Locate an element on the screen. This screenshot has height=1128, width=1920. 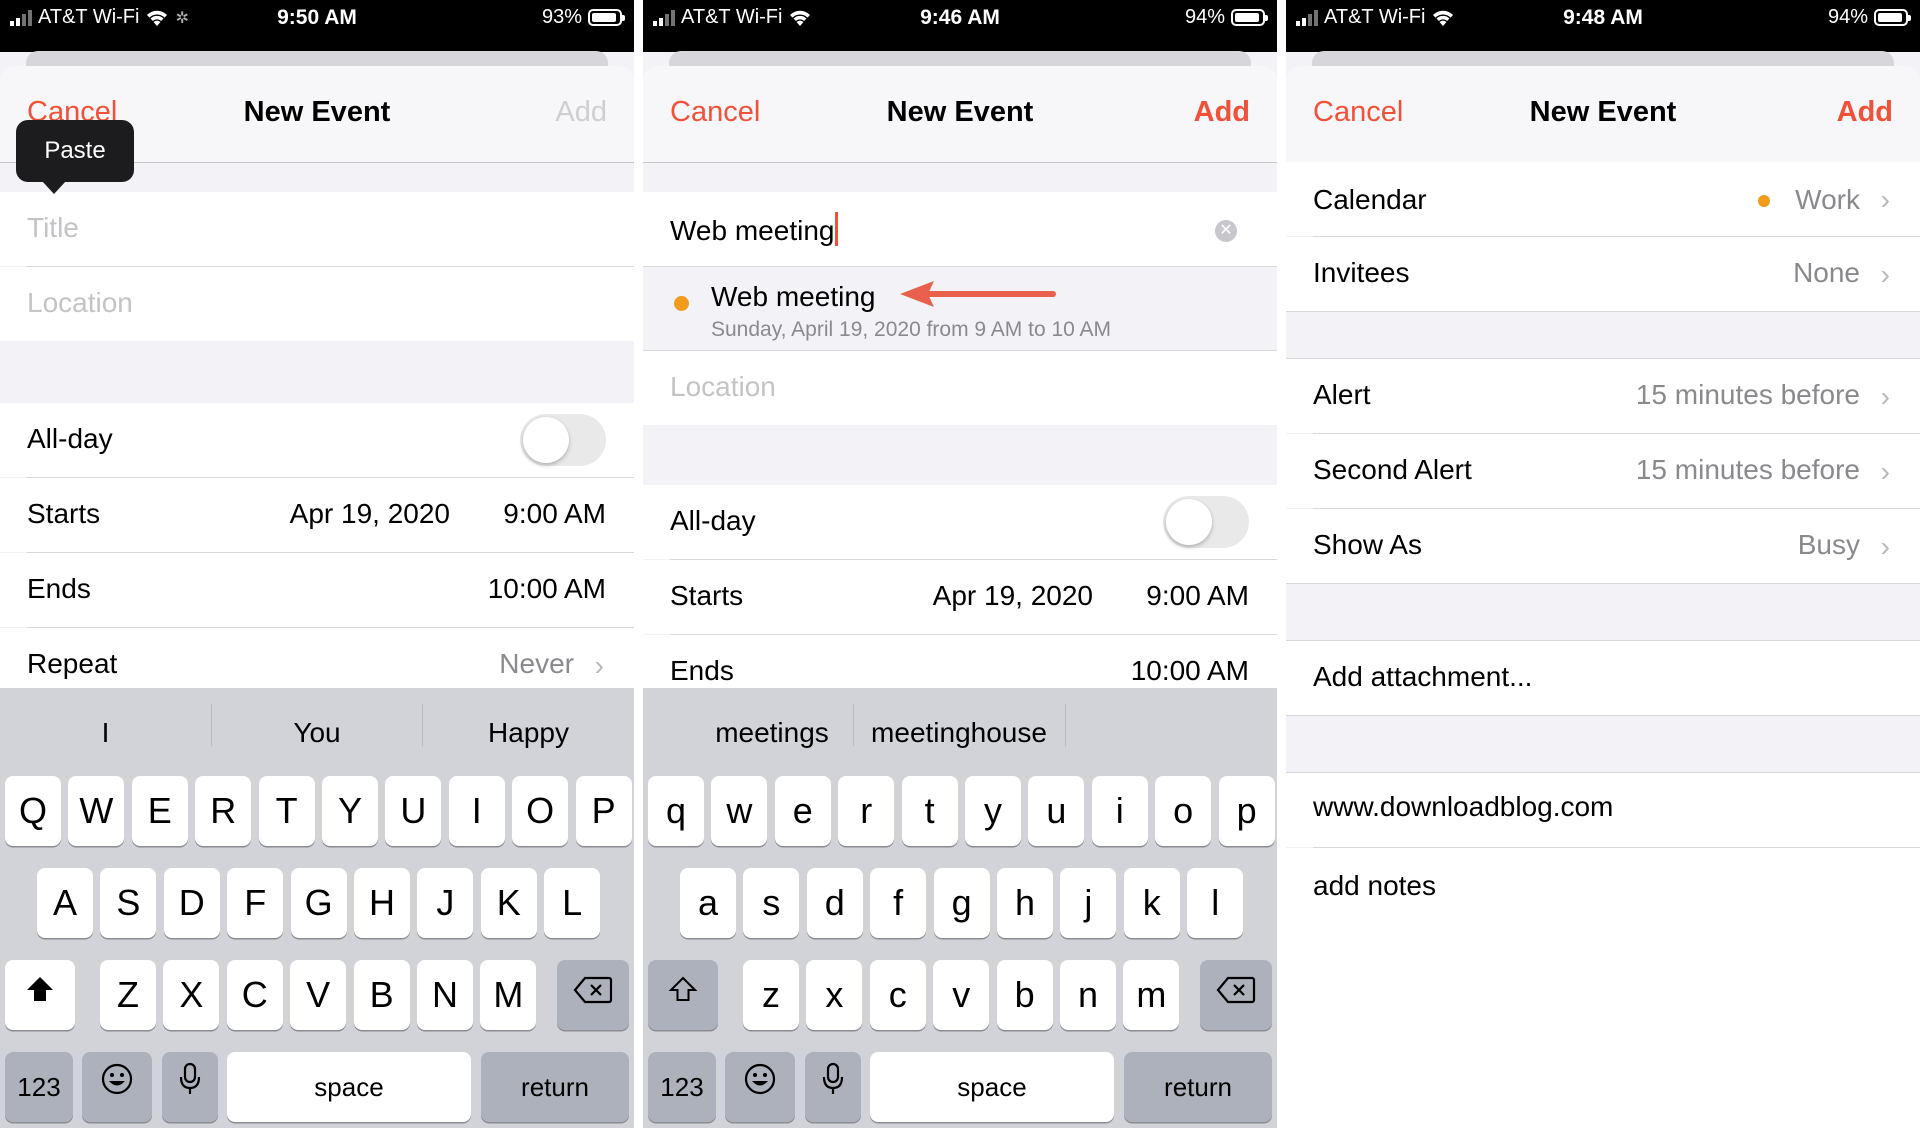
key-z: z is located at coordinates (771, 995).